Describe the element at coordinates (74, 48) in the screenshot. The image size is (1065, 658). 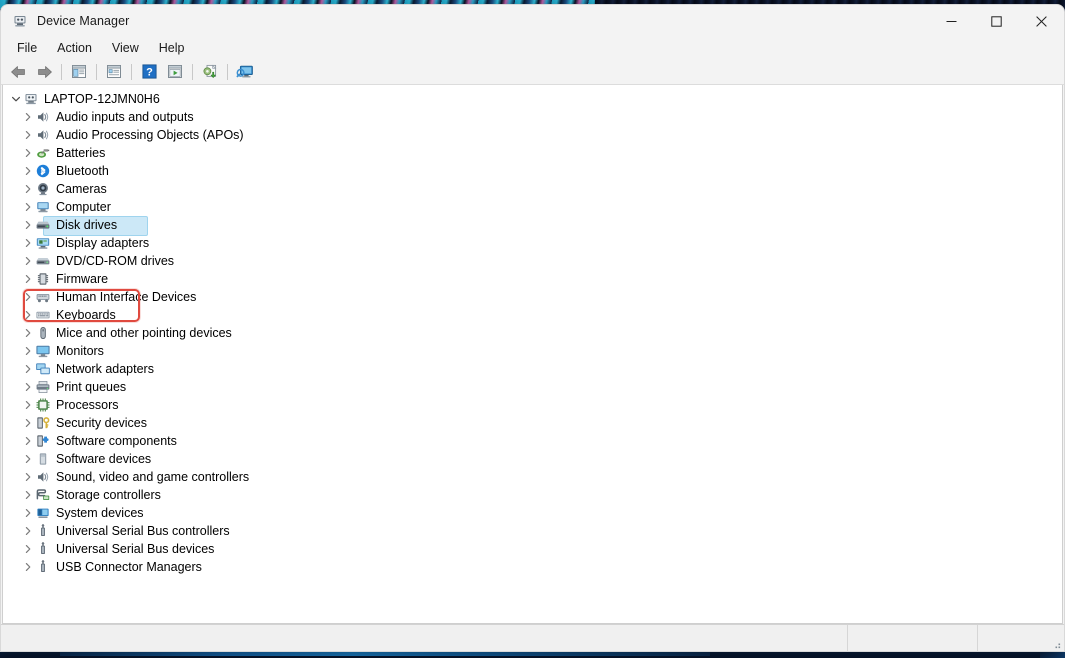
I see `menu-action: Action` at that location.